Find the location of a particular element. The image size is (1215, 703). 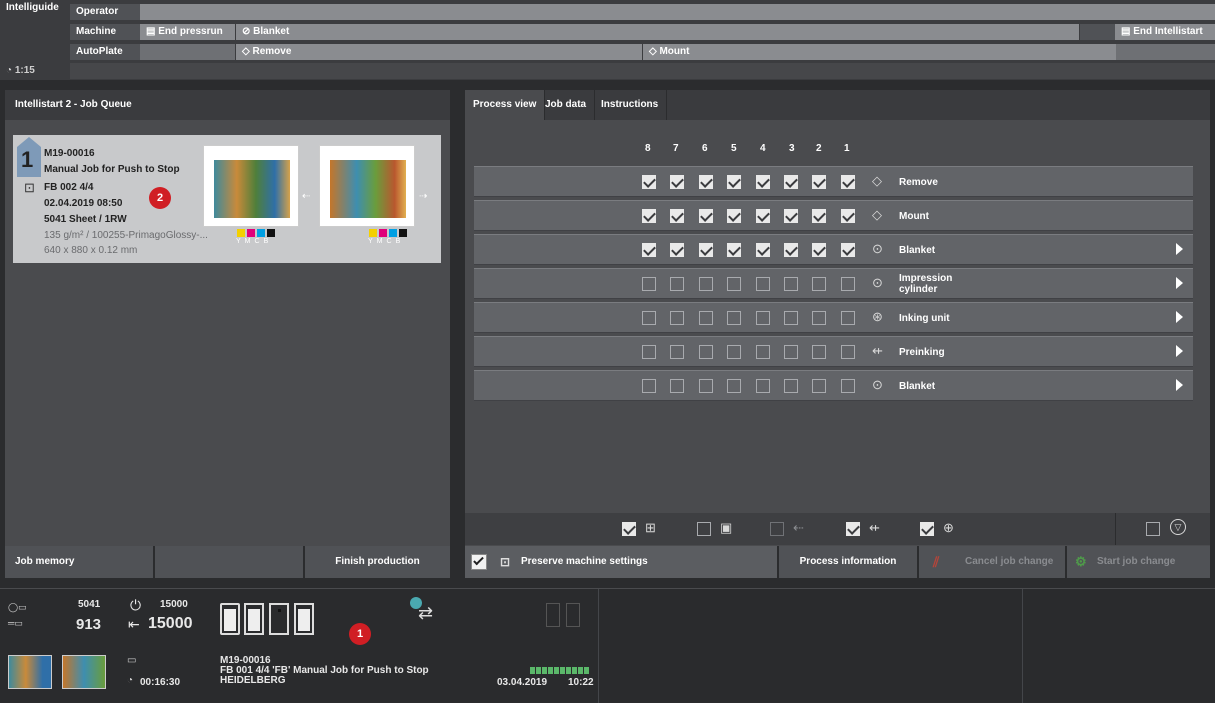

tab-instructions: Instructions is located at coordinates (630, 105).